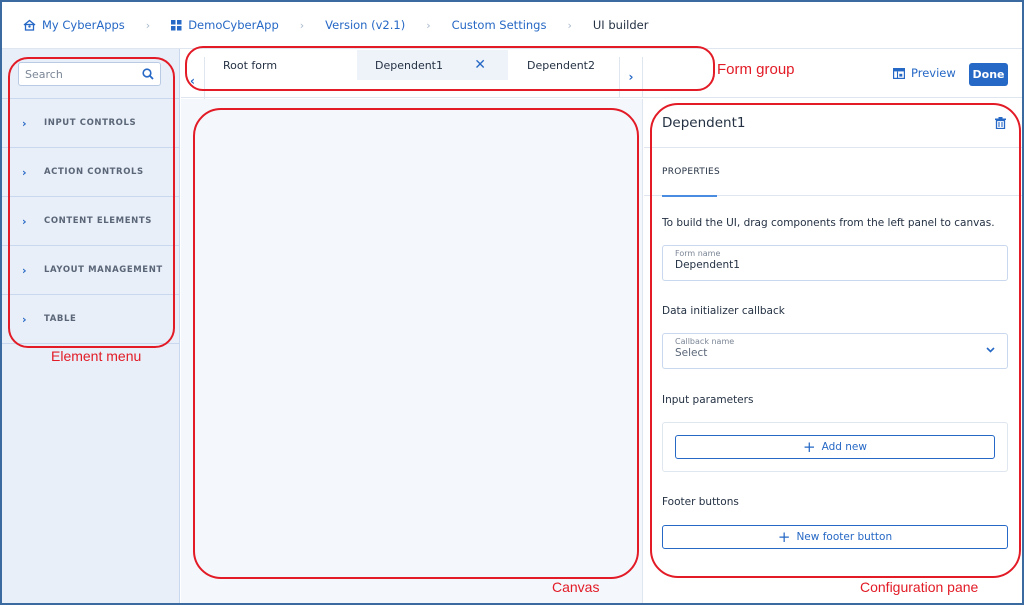 This screenshot has width=1024, height=605. Describe the element at coordinates (480, 65) in the screenshot. I see `close-icon: ✕` at that location.